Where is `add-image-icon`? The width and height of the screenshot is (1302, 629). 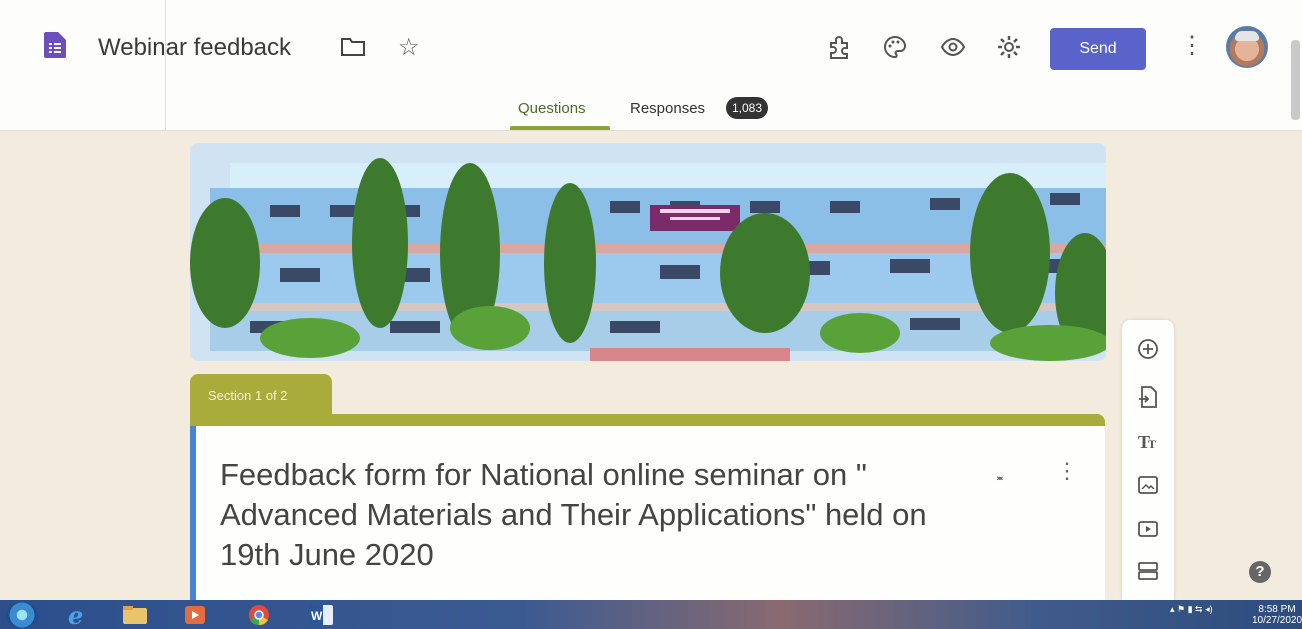 add-image-icon is located at coordinates (1148, 485).